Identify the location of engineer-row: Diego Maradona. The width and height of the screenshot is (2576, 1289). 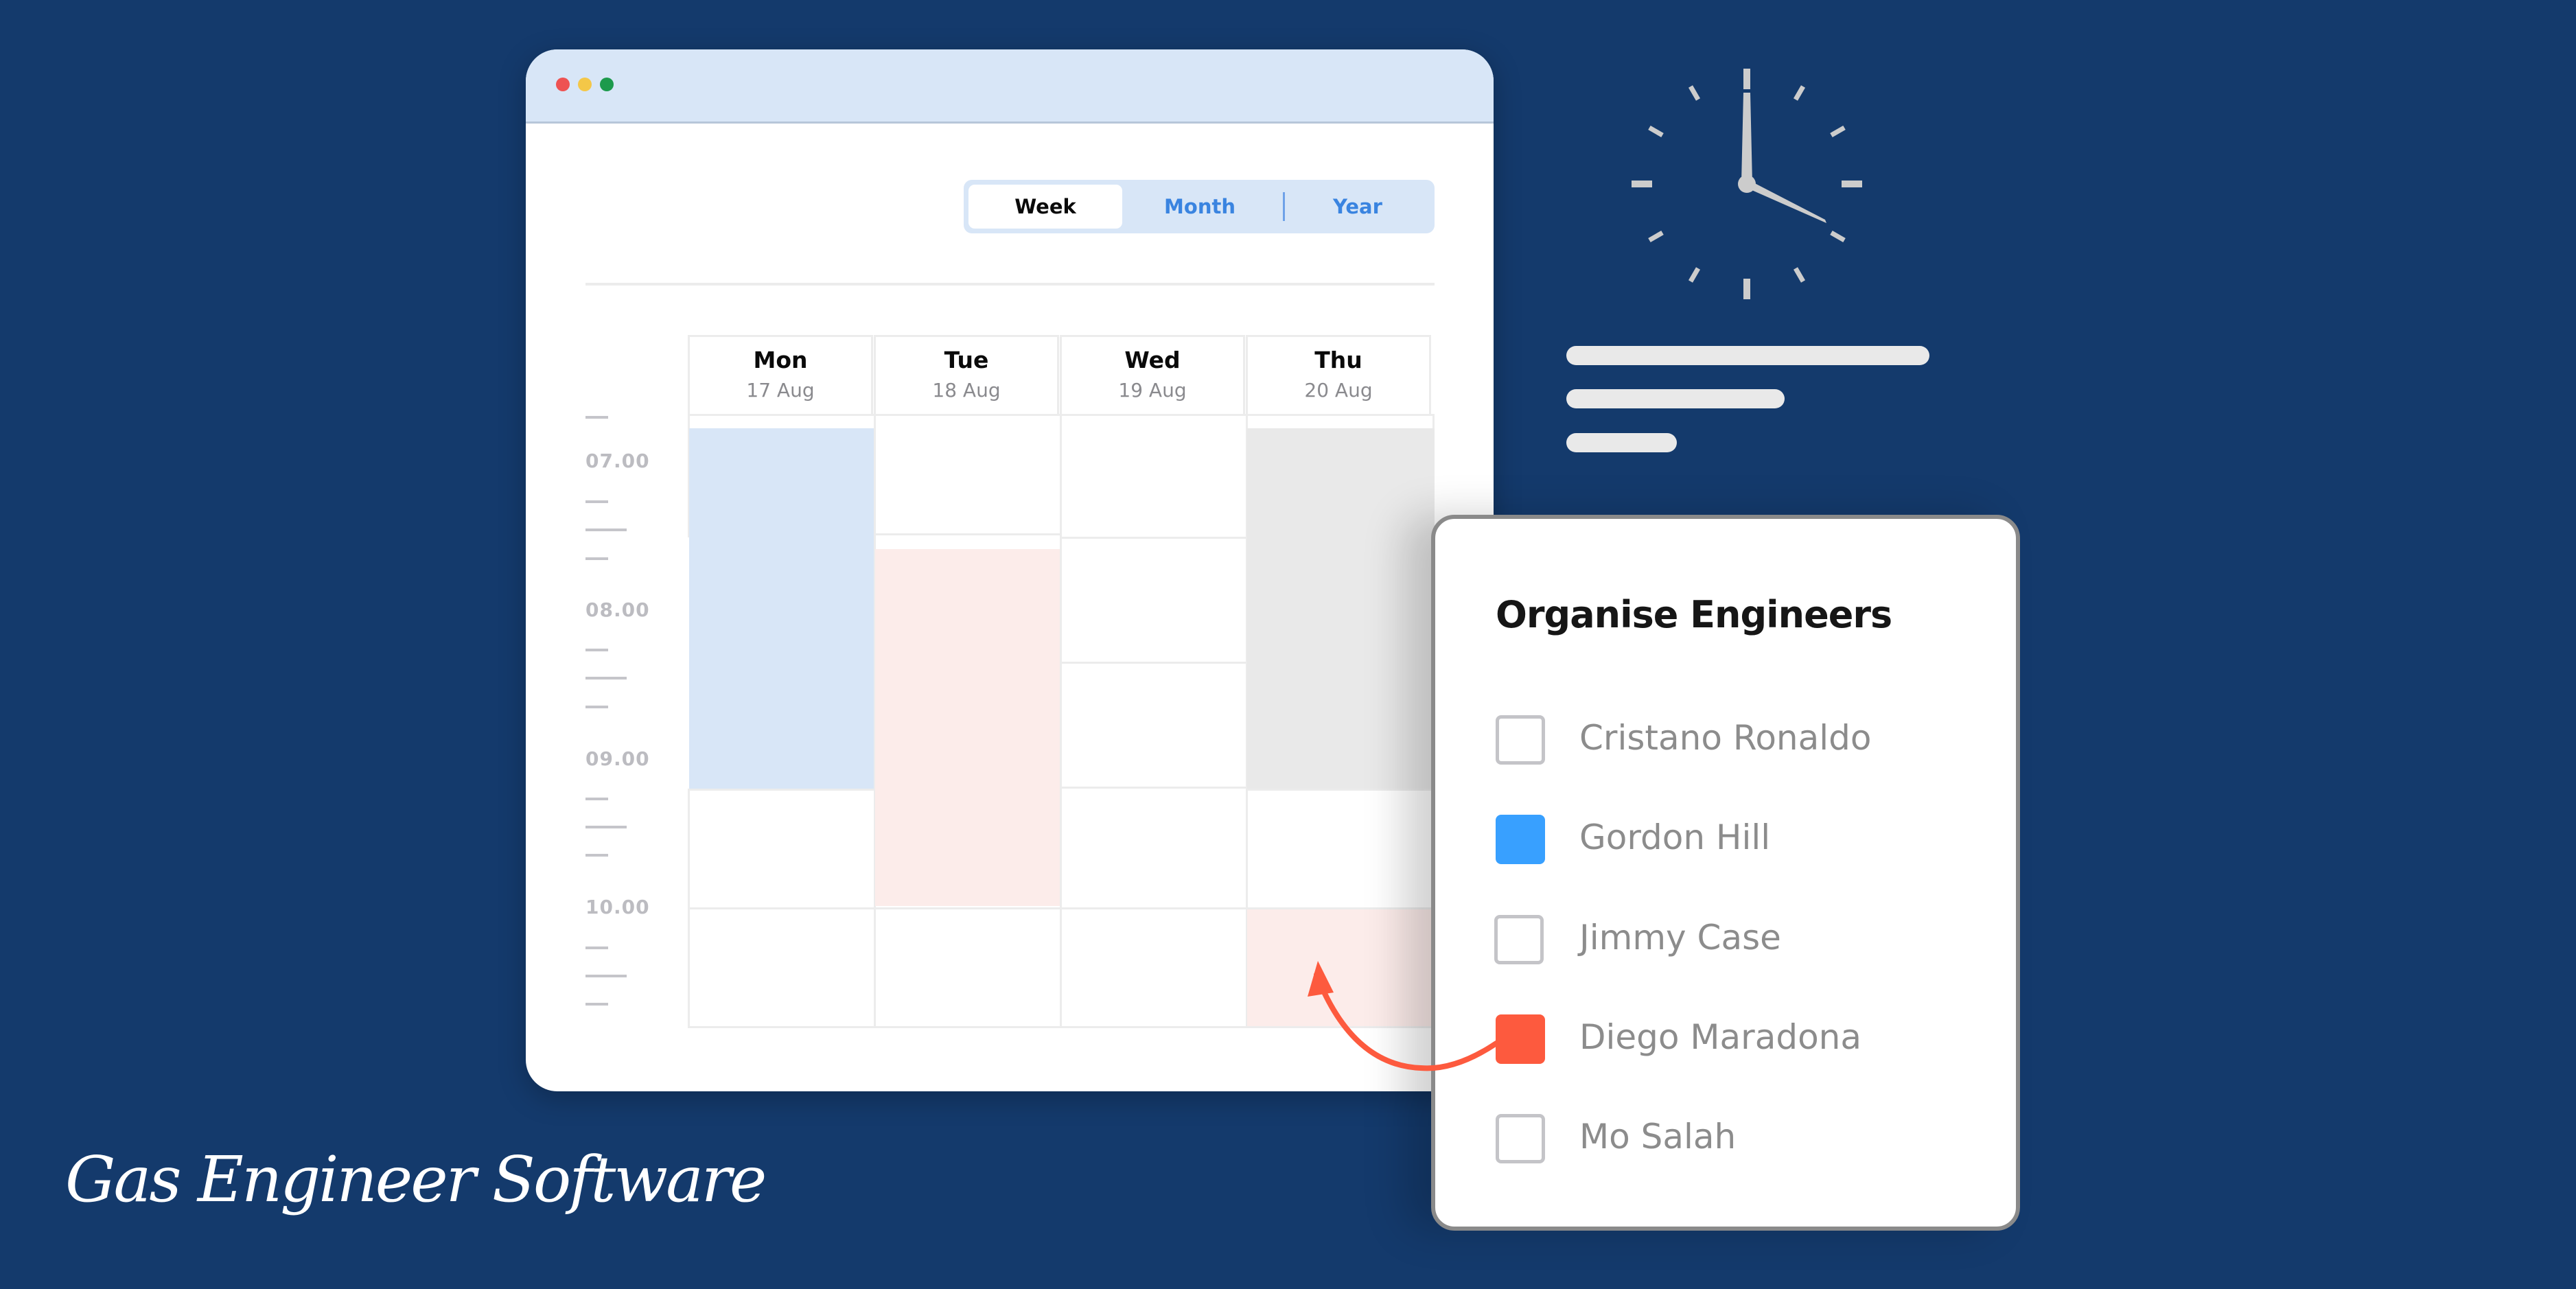
(1736, 1041).